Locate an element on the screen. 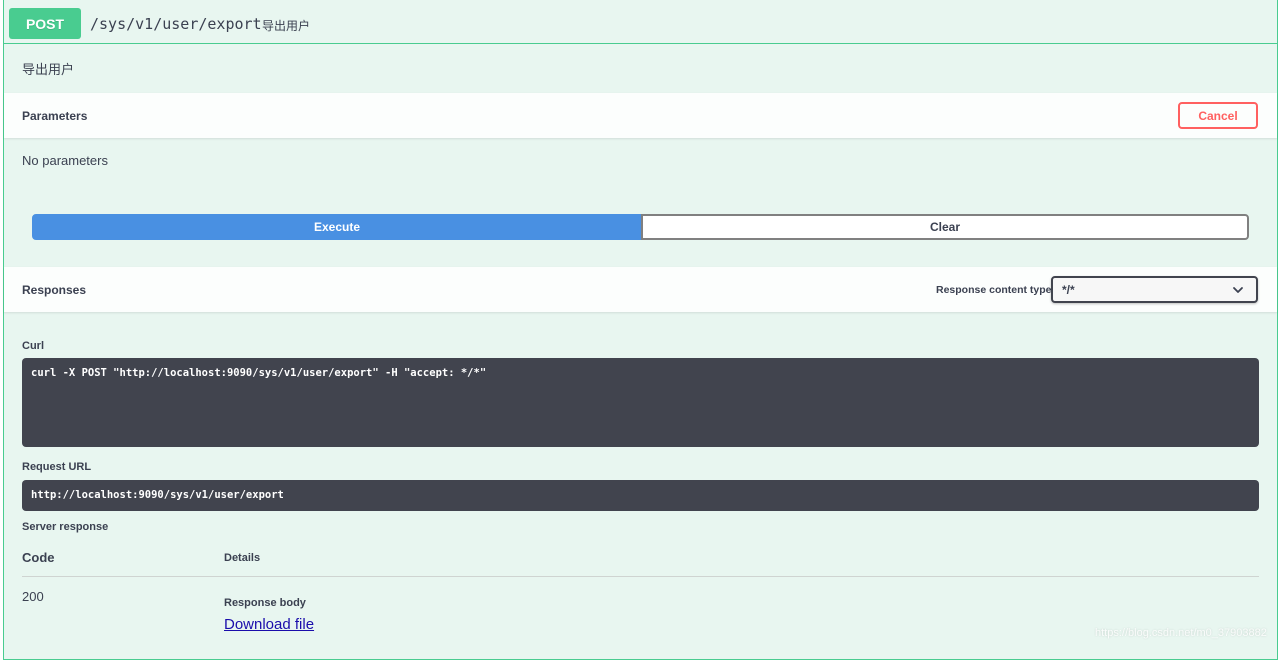 The width and height of the screenshot is (1280, 660). method-badge: POST is located at coordinates (45, 23).